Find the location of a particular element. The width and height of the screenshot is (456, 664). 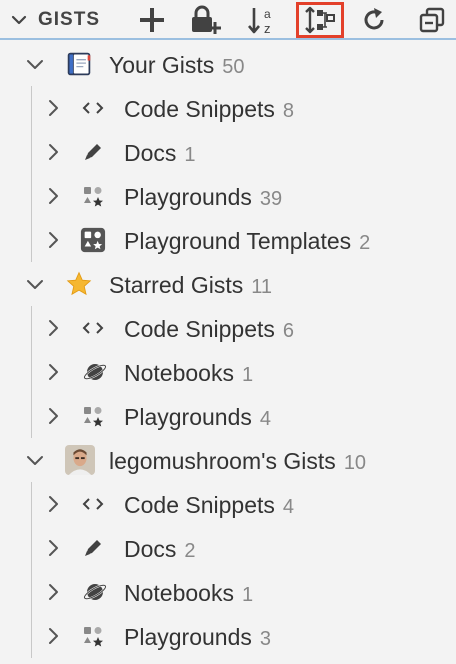

sort-a-z-icon: a z is located at coordinates (259, 21).